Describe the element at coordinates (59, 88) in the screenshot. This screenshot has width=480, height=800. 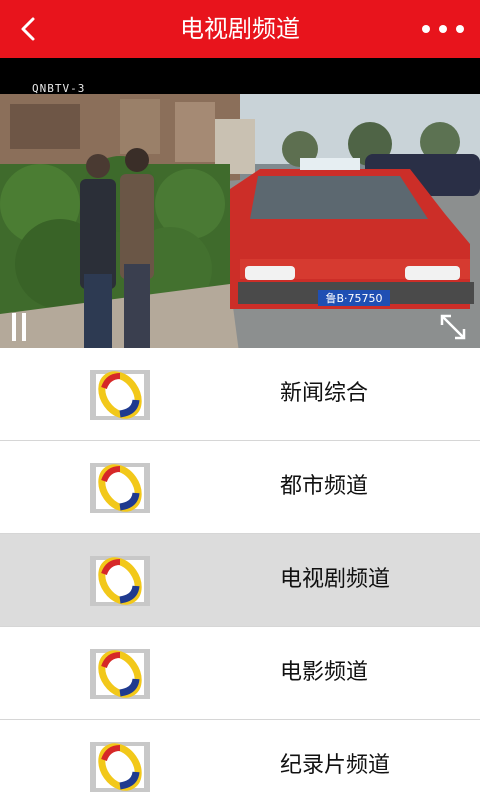
I see `channel-watermark: QNBTV-3` at that location.